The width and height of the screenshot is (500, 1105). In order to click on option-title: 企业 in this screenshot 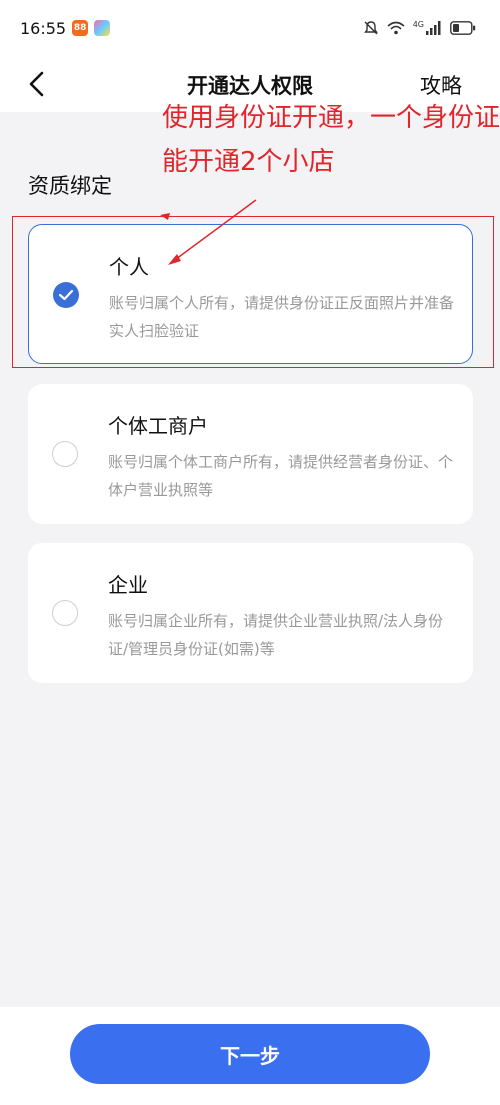, I will do `click(128, 585)`.